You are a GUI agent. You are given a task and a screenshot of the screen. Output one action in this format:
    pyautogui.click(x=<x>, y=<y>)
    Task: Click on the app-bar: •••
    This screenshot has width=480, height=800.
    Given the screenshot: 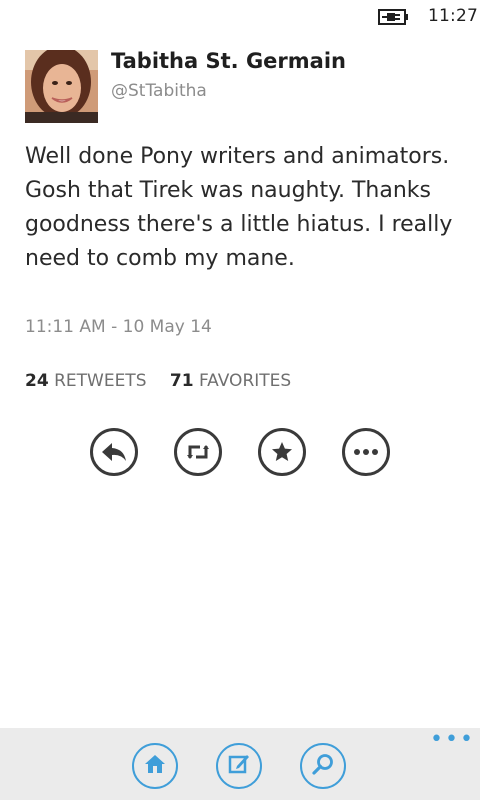 What is the action you would take?
    pyautogui.click(x=240, y=764)
    